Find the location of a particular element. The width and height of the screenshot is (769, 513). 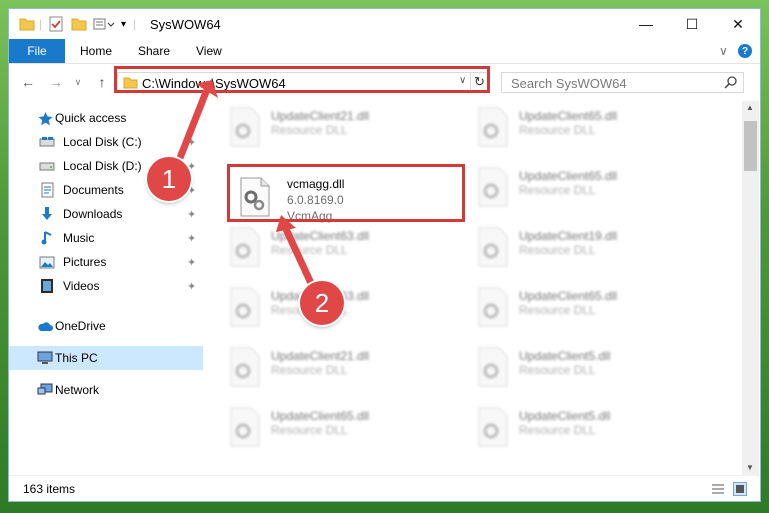

annotation-arrows is located at coordinates (246, 189).